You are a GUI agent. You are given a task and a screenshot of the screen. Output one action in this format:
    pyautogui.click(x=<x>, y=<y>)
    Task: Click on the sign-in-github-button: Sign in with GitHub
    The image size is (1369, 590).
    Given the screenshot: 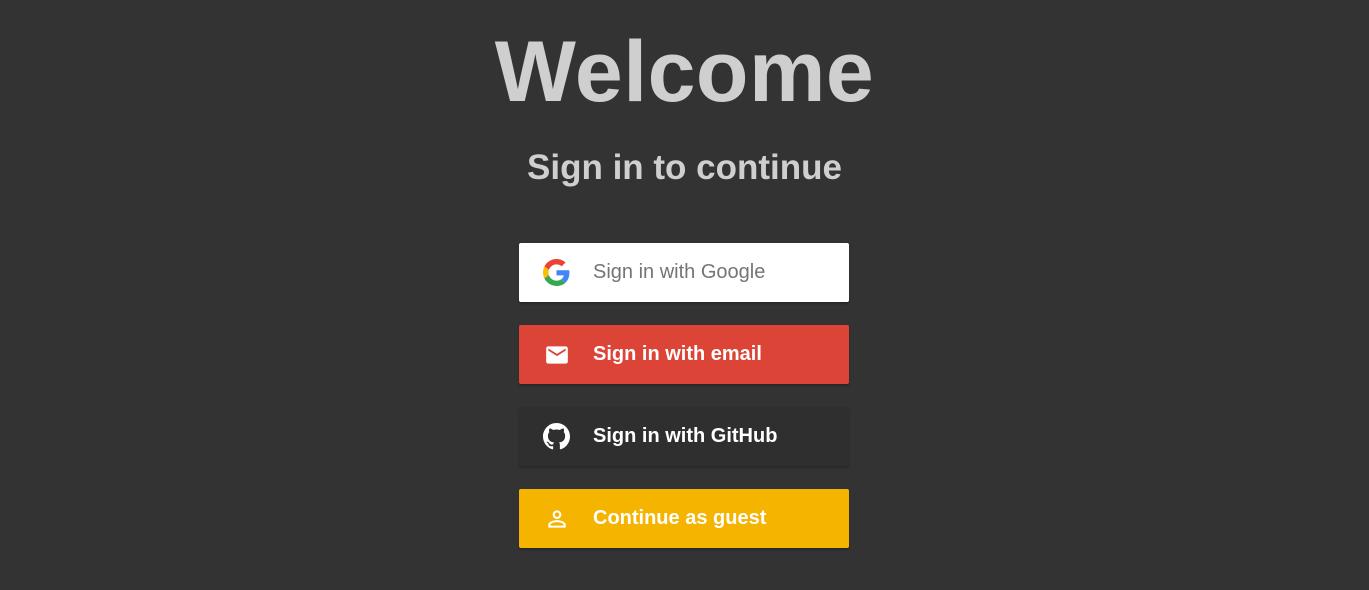 What is the action you would take?
    pyautogui.click(x=684, y=436)
    